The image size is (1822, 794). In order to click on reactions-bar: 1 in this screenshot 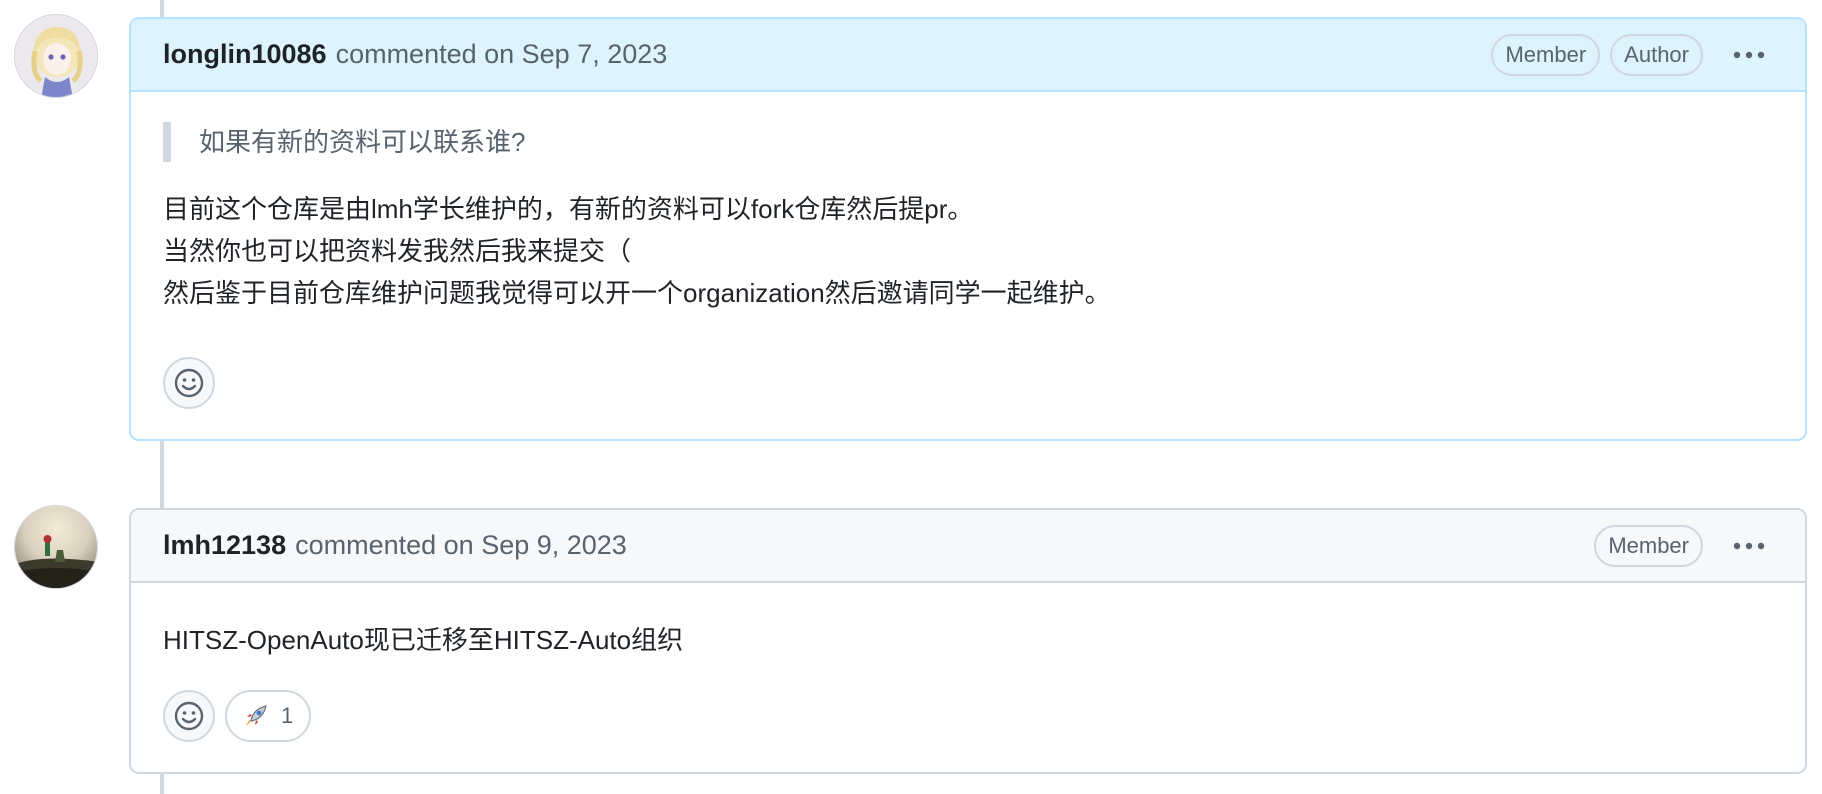, I will do `click(237, 716)`.